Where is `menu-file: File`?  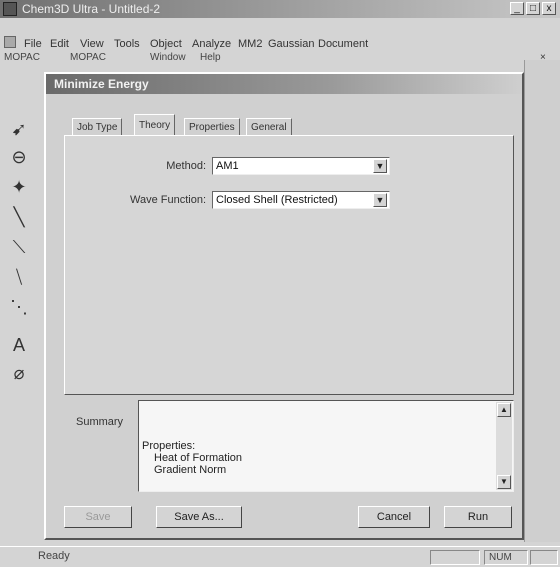
menu-file: File is located at coordinates (33, 44).